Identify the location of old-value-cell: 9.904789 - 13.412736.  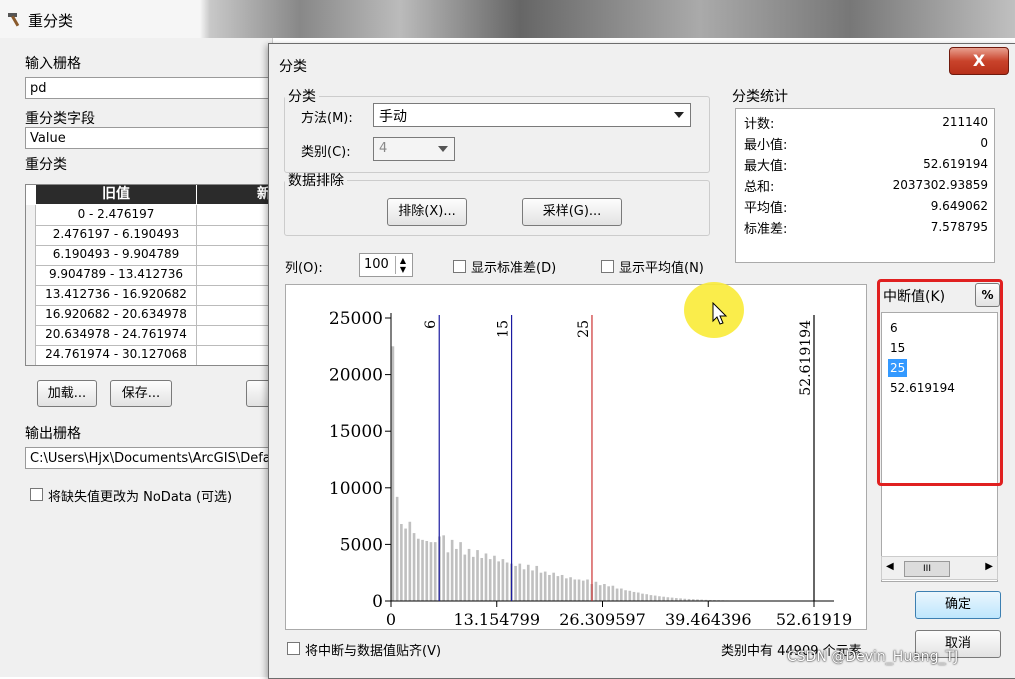
(116, 275).